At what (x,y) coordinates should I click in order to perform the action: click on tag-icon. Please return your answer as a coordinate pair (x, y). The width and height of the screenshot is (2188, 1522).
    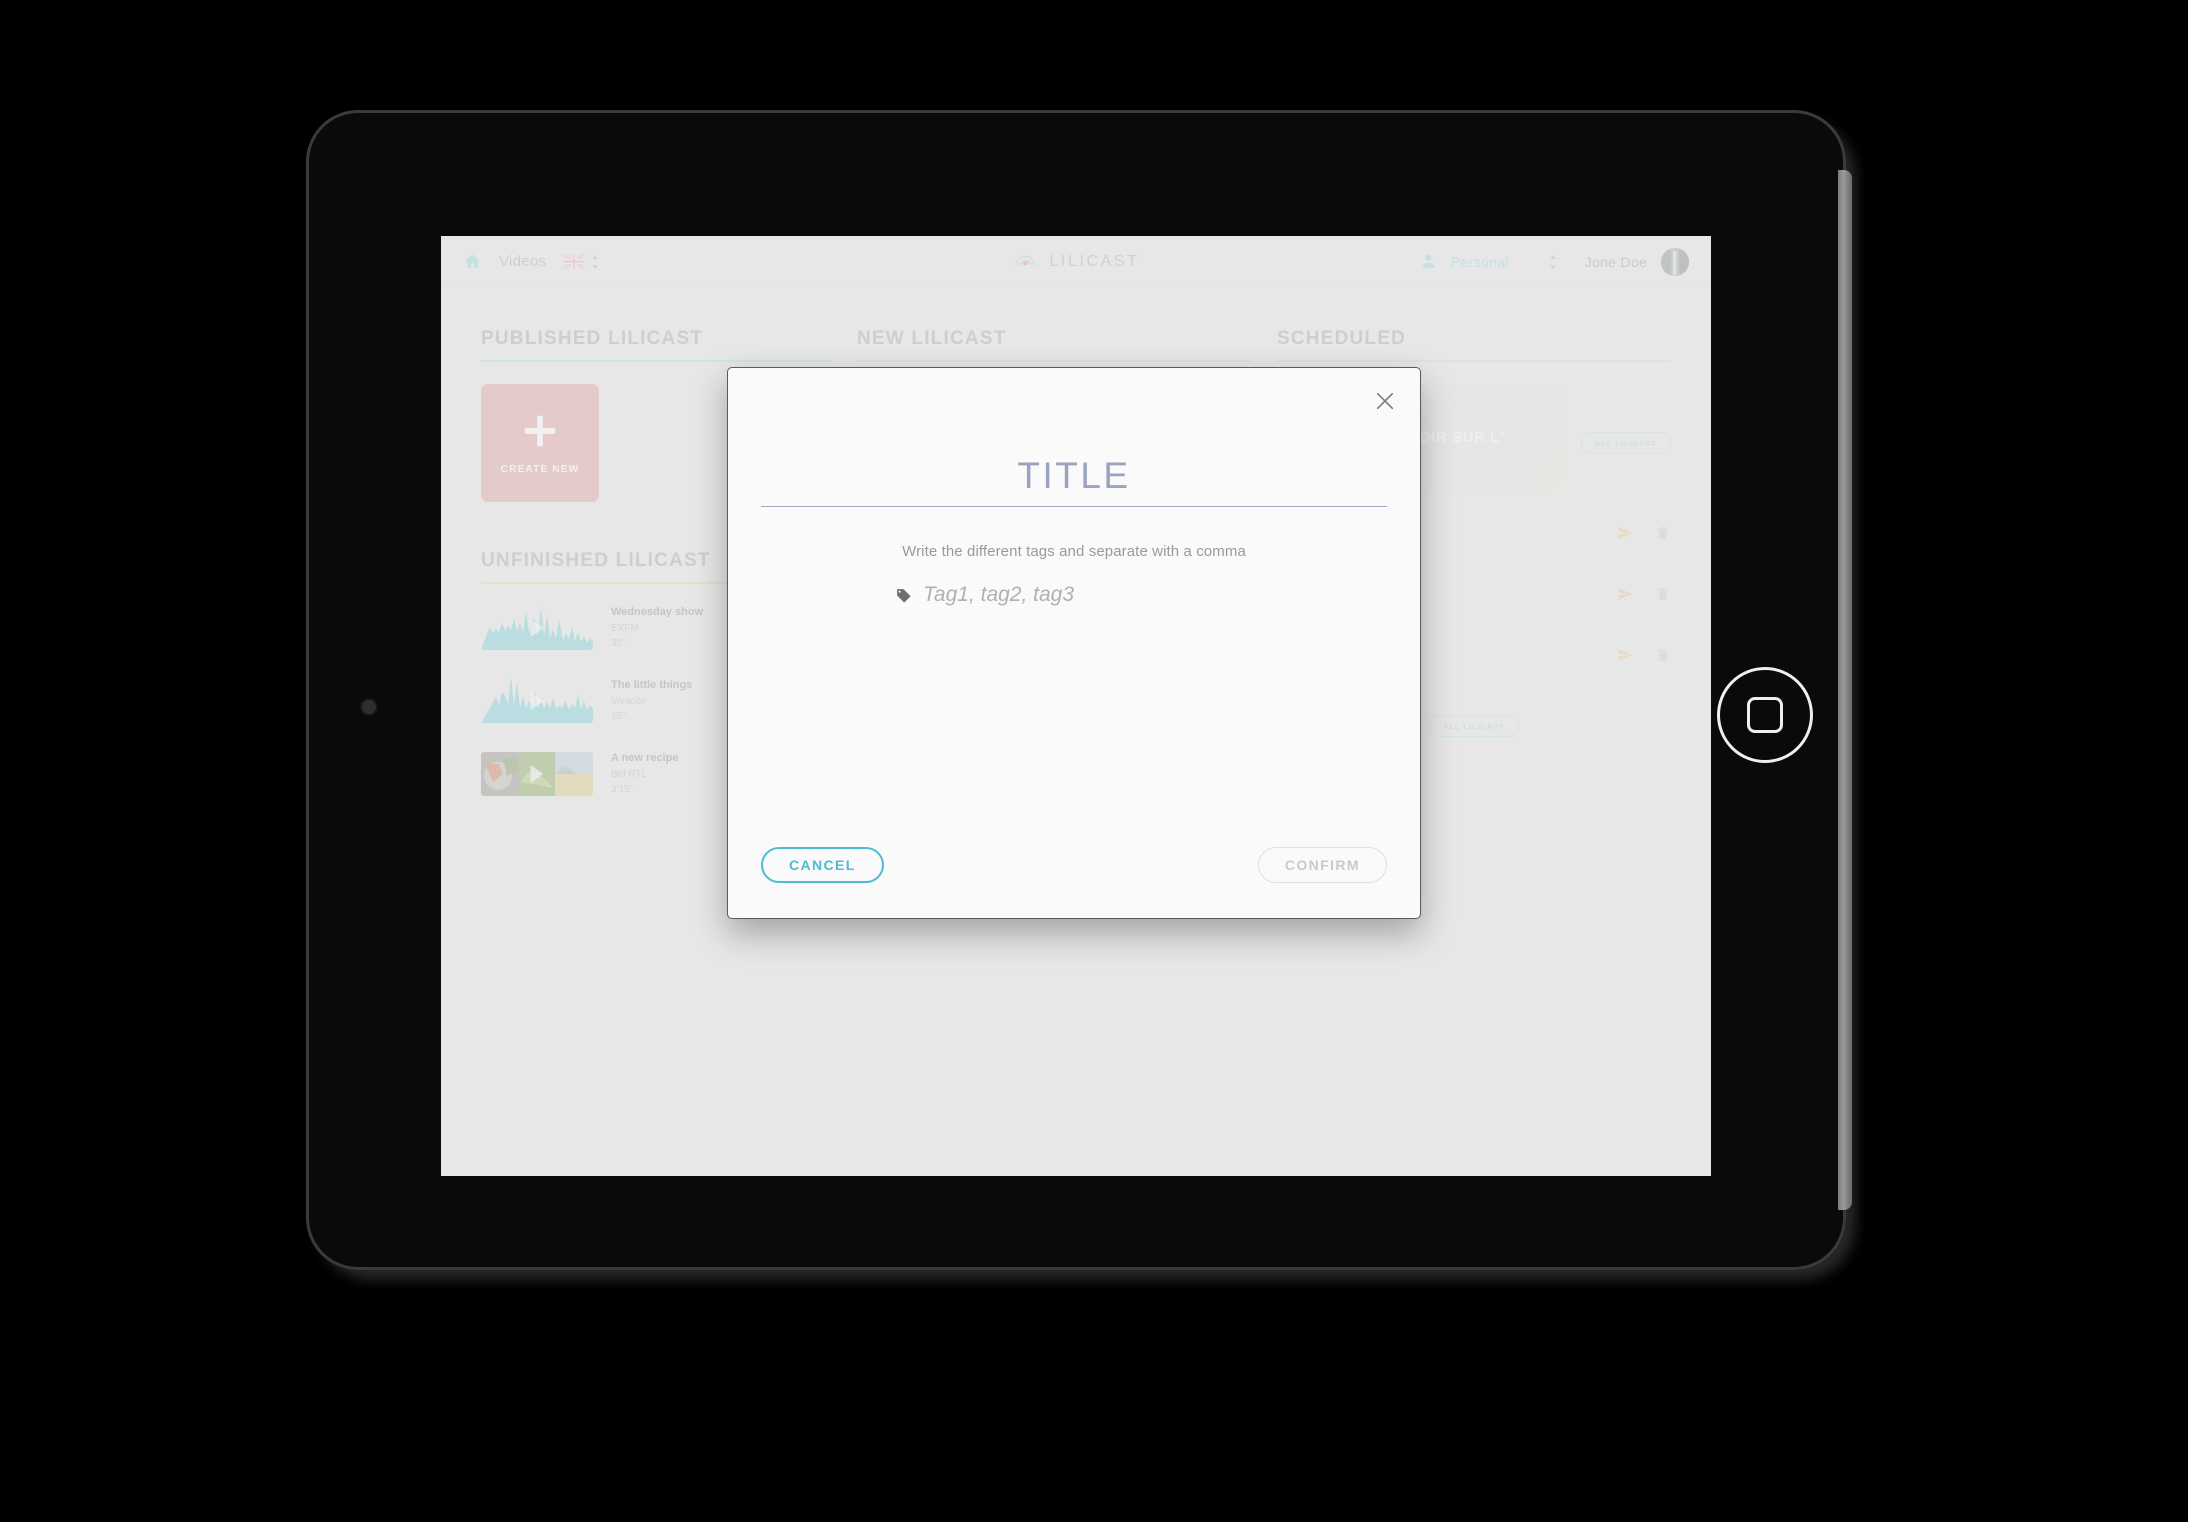
    Looking at the image, I should click on (903, 595).